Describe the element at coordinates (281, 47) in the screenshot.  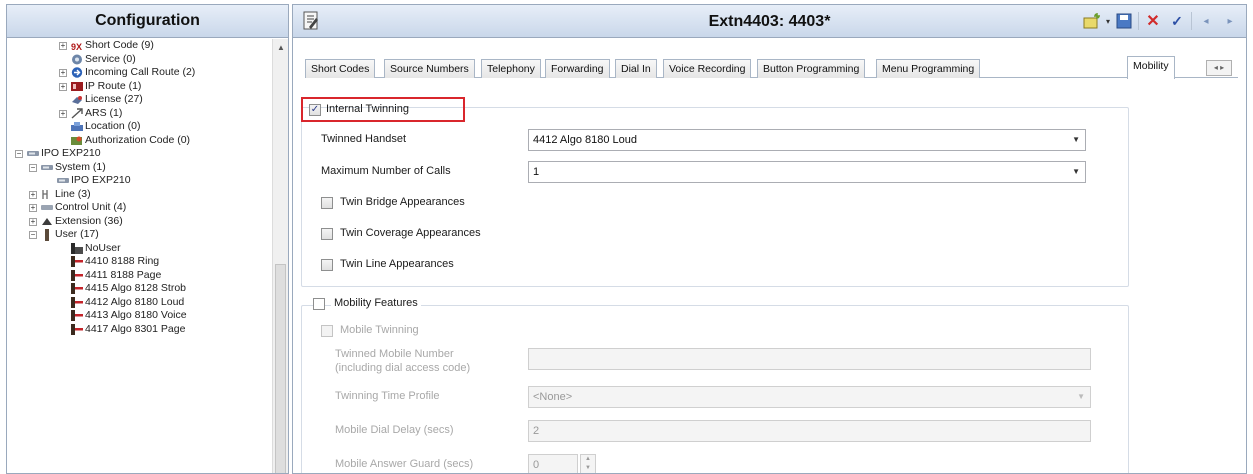
I see `scroll-up-icon: ▲` at that location.